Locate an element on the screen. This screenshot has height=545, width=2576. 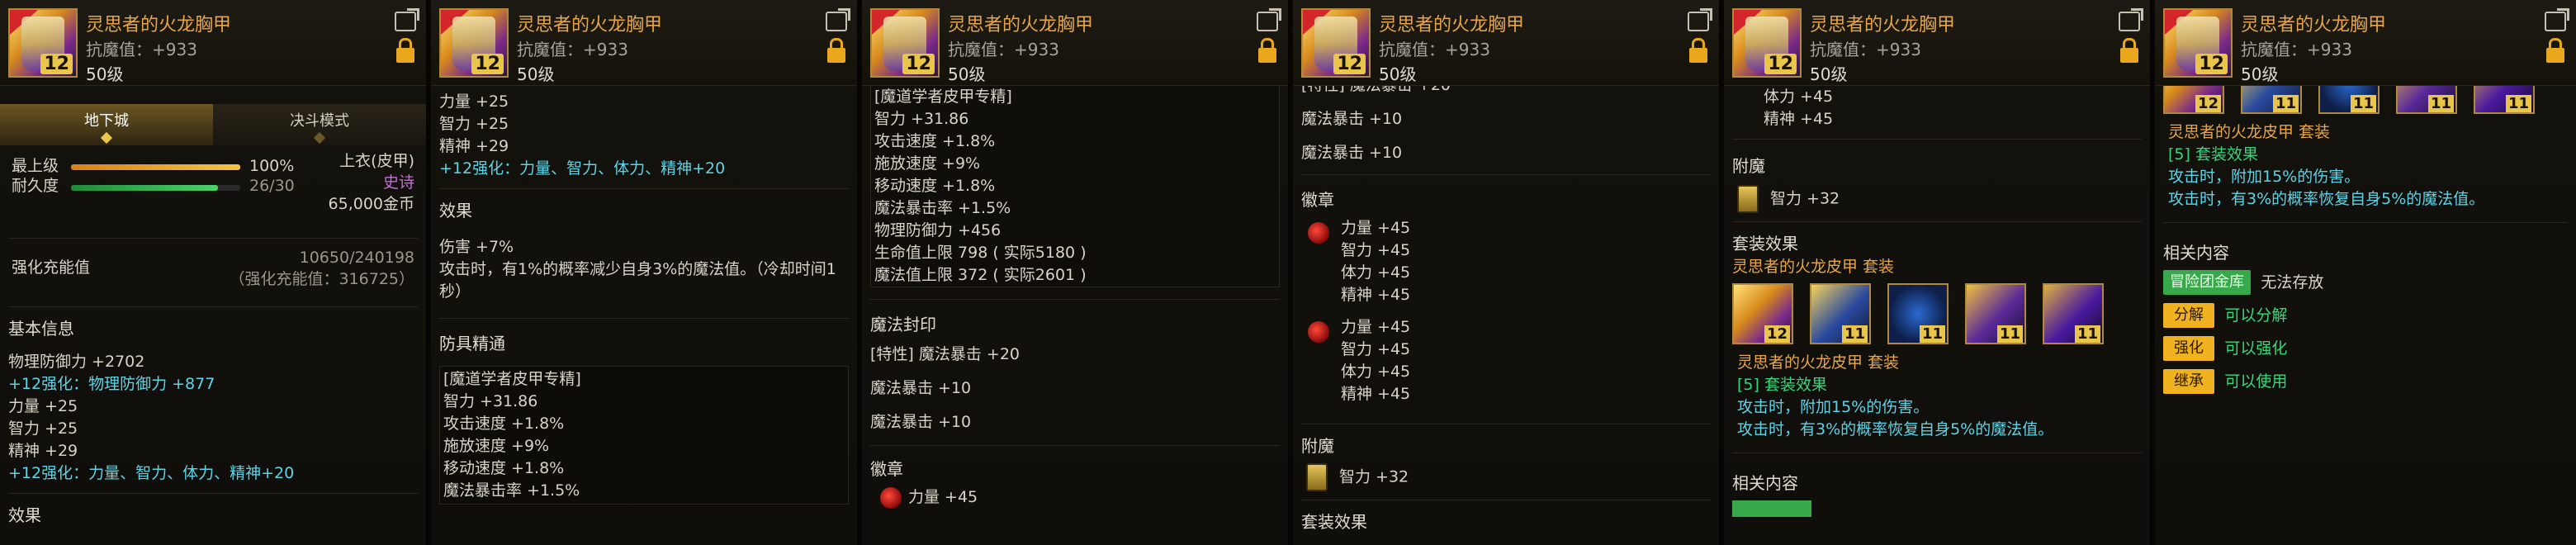
disassemble-button: 分解 is located at coordinates (2188, 315).